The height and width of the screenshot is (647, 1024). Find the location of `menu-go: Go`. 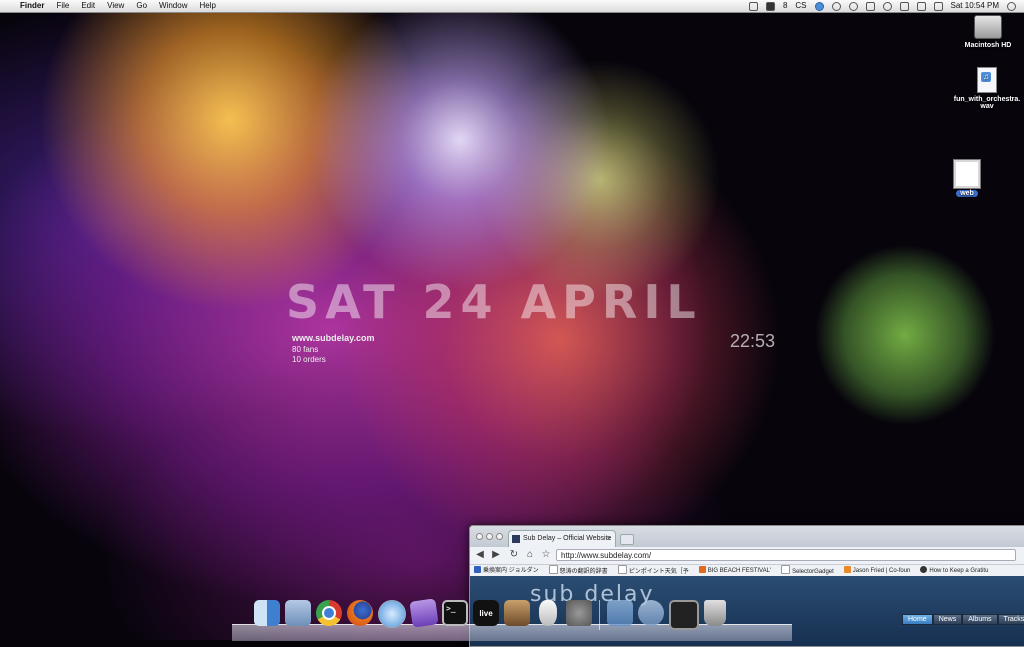

menu-go: Go is located at coordinates (141, 6).